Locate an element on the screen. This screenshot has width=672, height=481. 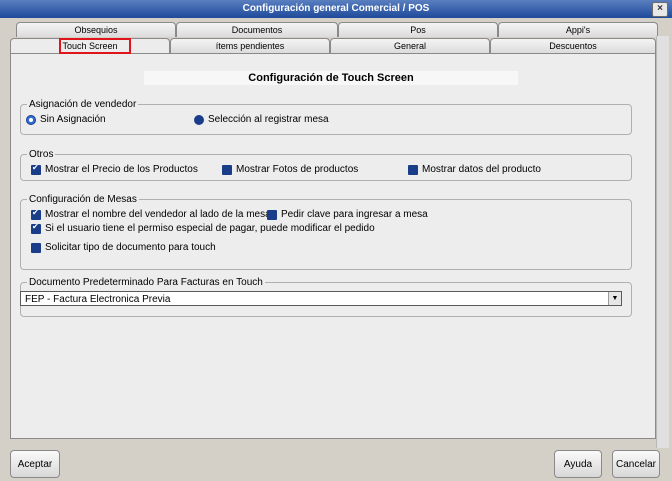
help-button: Ayuda is located at coordinates (578, 464).